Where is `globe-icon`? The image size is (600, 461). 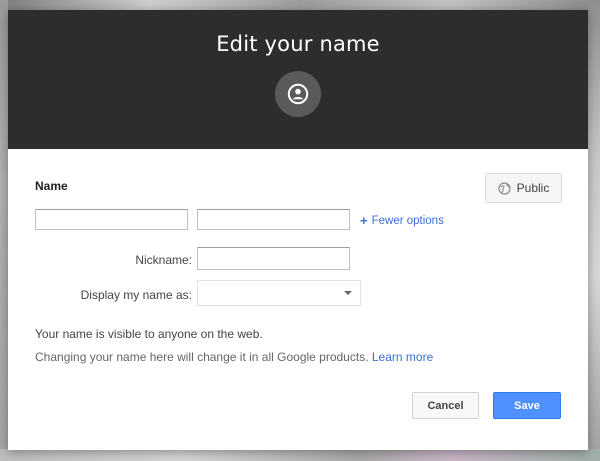
globe-icon is located at coordinates (504, 188).